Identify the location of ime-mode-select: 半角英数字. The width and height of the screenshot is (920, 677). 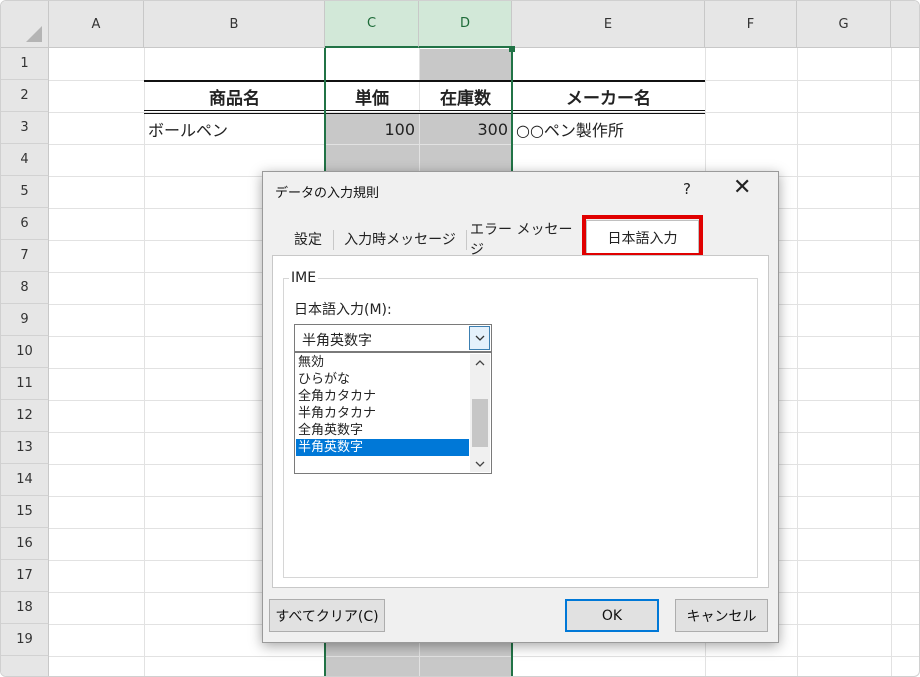
(393, 338).